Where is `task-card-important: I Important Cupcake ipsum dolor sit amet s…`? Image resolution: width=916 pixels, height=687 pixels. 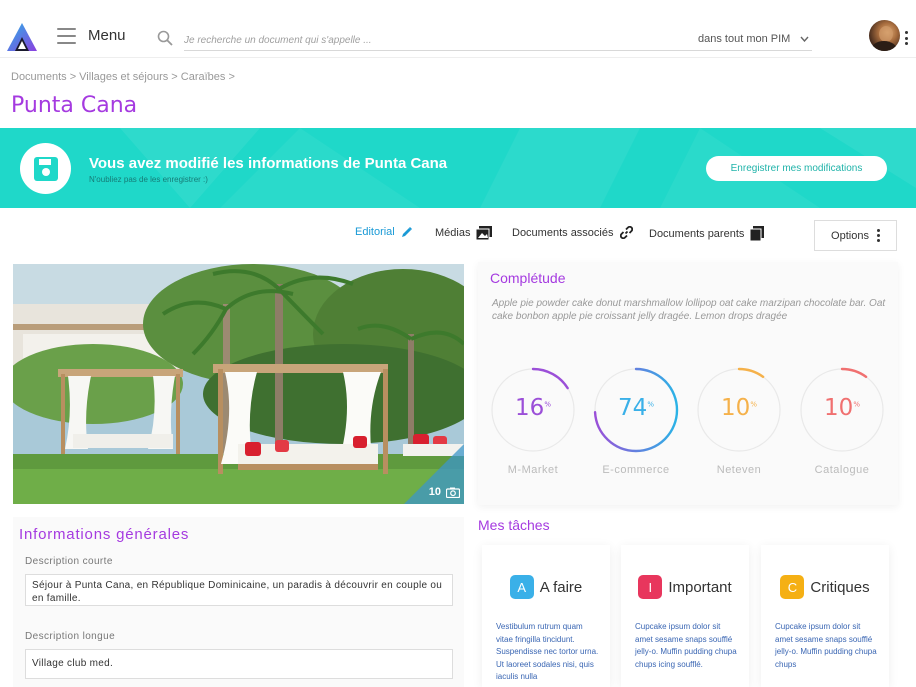
task-card-important: I Important Cupcake ipsum dolor sit amet s… is located at coordinates (685, 616).